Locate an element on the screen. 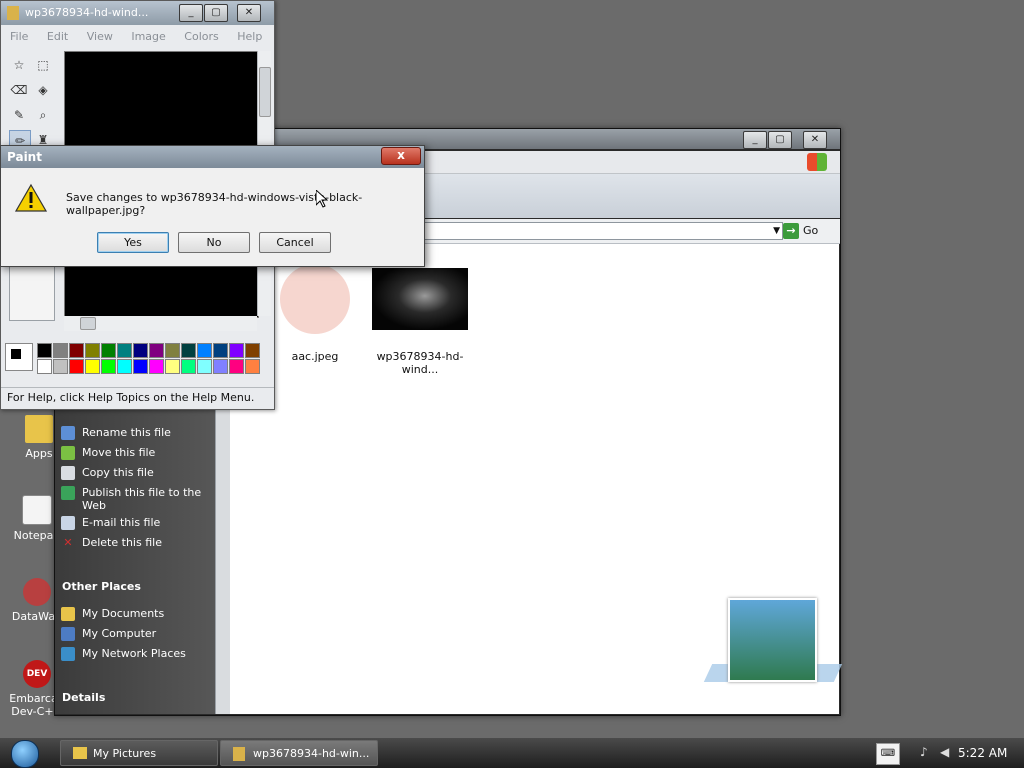 This screenshot has height=768, width=1024. windows-logo-icon is located at coordinates (817, 162).